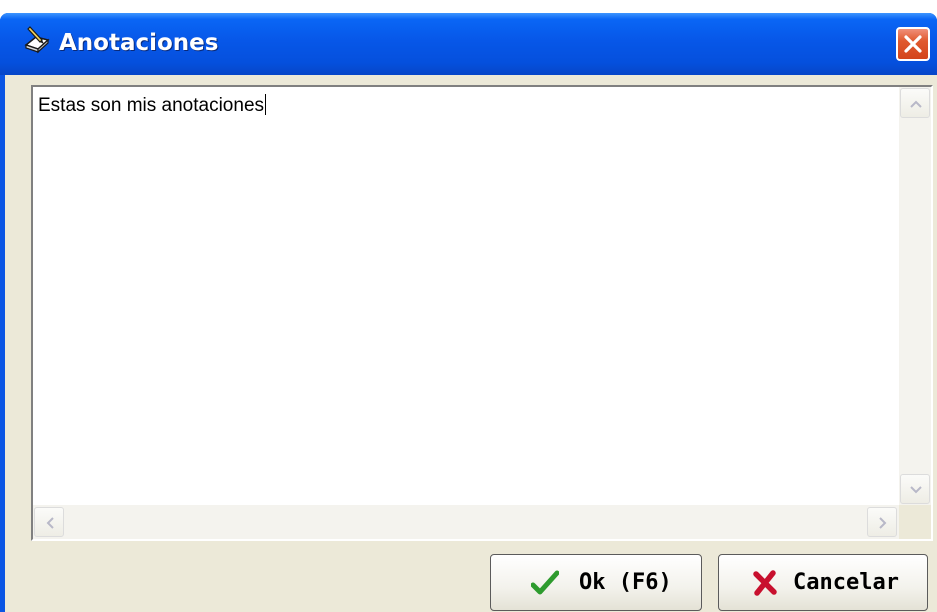 The image size is (937, 612). I want to click on cancel-button: Cancelar, so click(823, 582).